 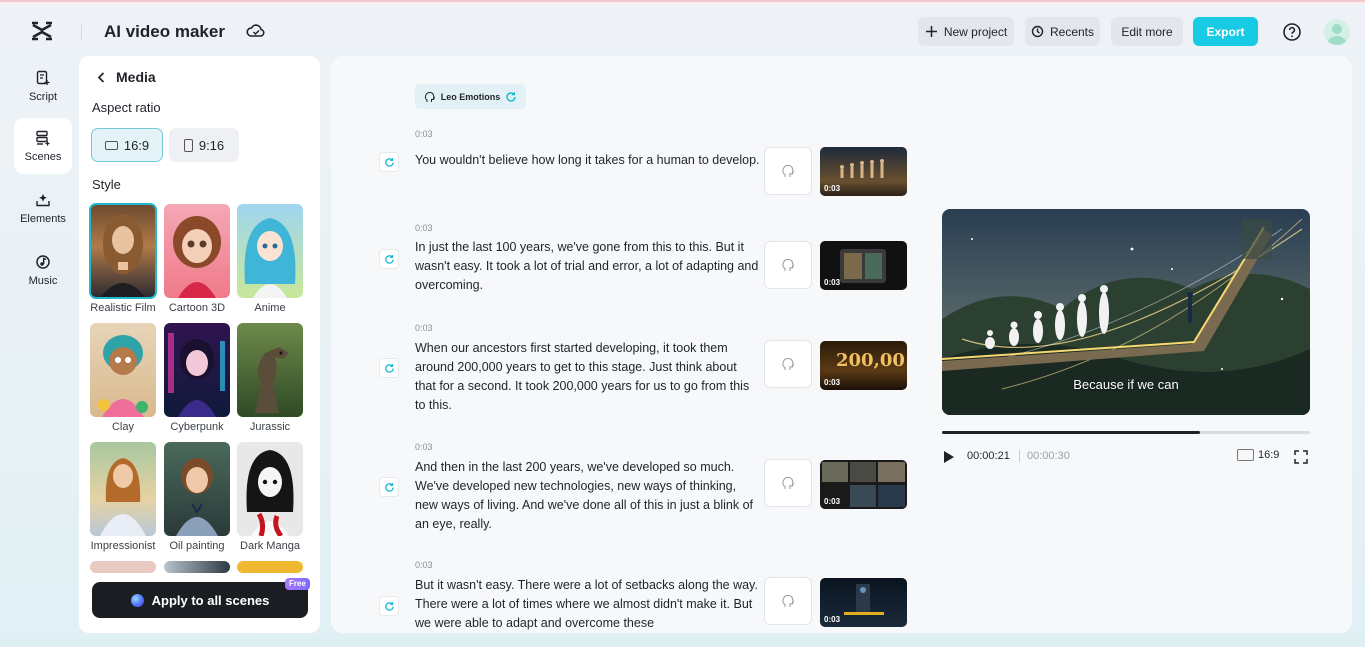 I want to click on aspect-9-16-button: 9:16, so click(x=204, y=145).